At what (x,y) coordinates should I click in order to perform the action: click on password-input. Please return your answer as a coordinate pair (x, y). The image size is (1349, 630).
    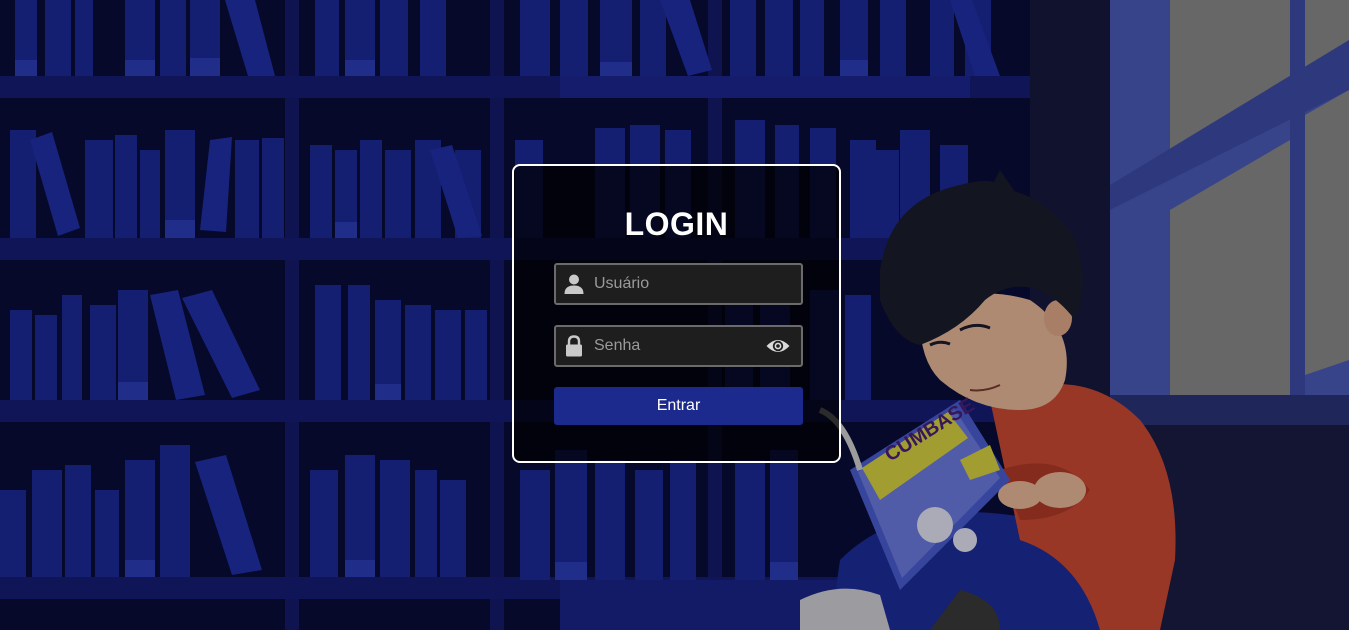
    Looking at the image, I should click on (679, 346).